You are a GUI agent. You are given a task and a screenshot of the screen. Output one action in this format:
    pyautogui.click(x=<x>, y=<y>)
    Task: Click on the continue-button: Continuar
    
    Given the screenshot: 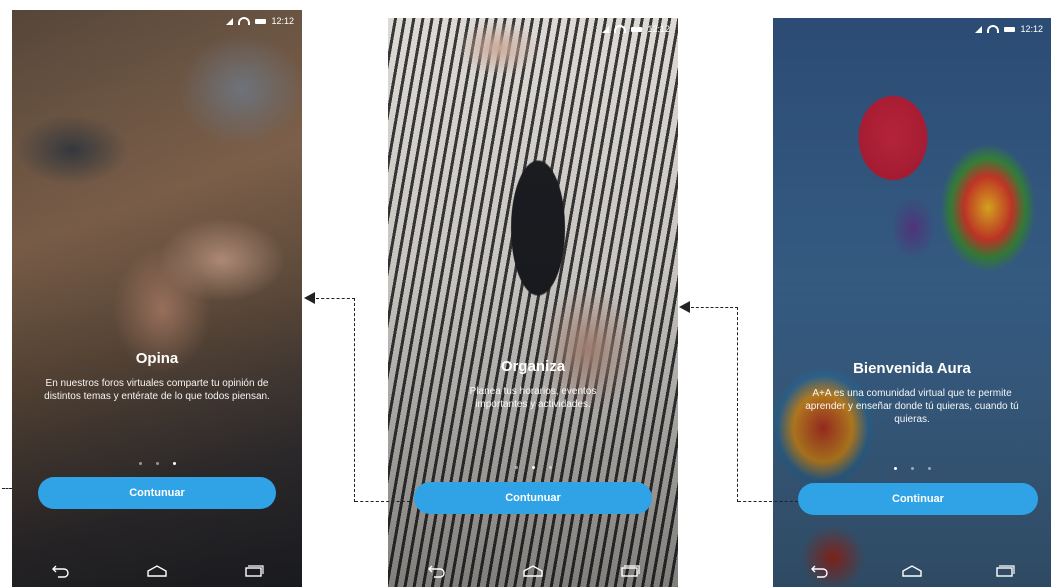 What is the action you would take?
    pyautogui.click(x=918, y=499)
    